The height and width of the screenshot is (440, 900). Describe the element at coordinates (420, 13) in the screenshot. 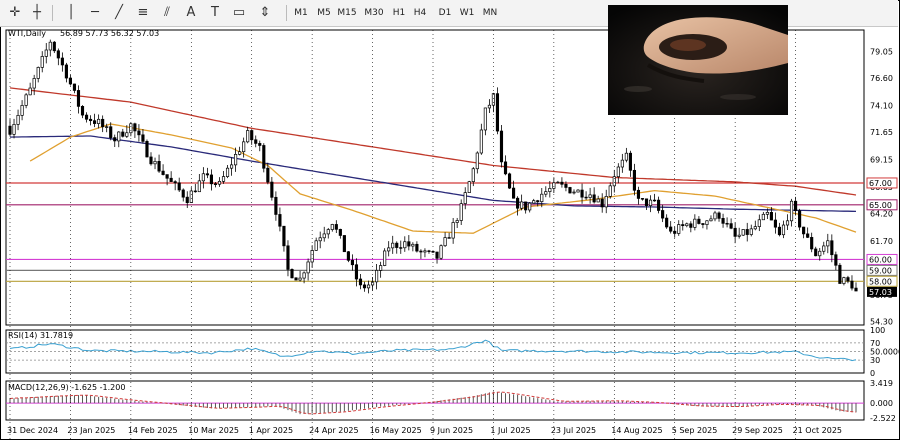

I see `timeframe-h4: H4` at that location.